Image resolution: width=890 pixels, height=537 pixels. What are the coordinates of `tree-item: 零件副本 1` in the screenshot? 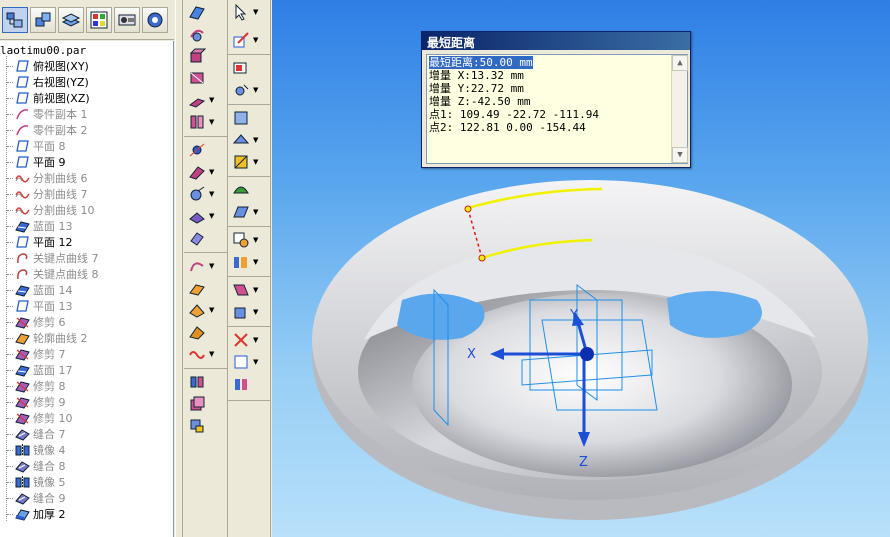 It's located at (86, 114).